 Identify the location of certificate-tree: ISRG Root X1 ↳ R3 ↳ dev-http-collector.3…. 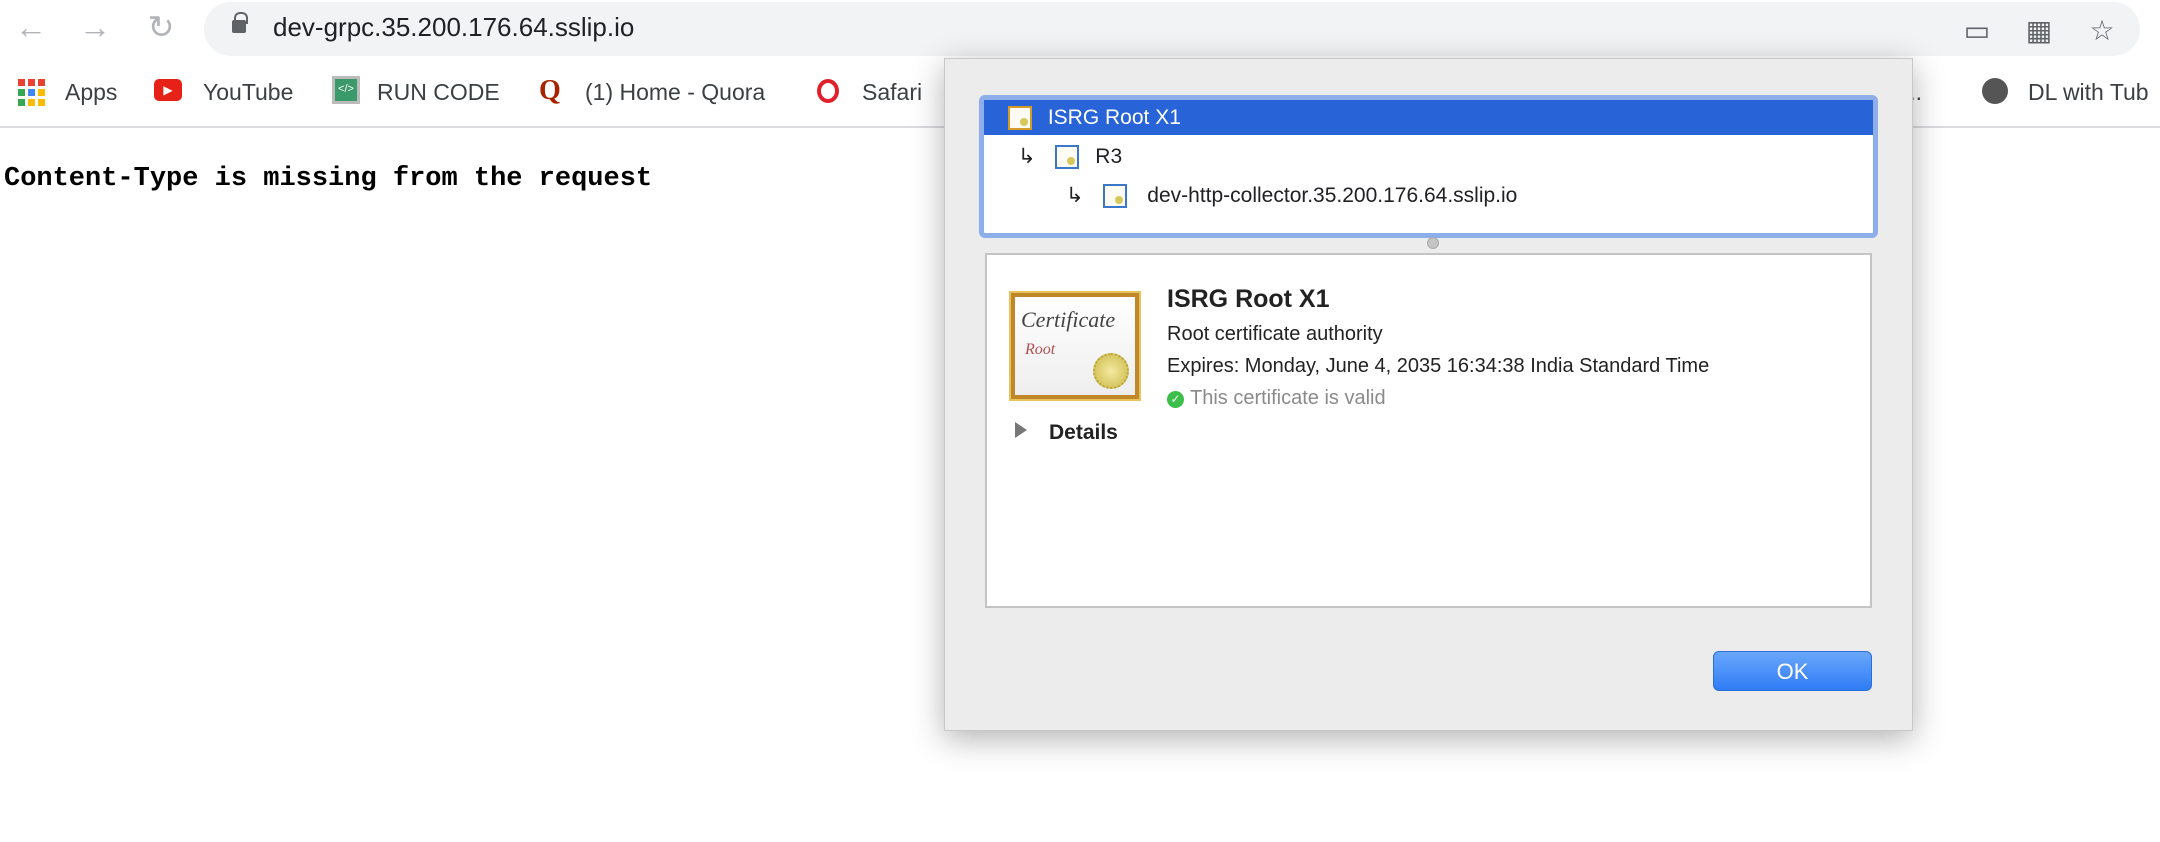
(1428, 166).